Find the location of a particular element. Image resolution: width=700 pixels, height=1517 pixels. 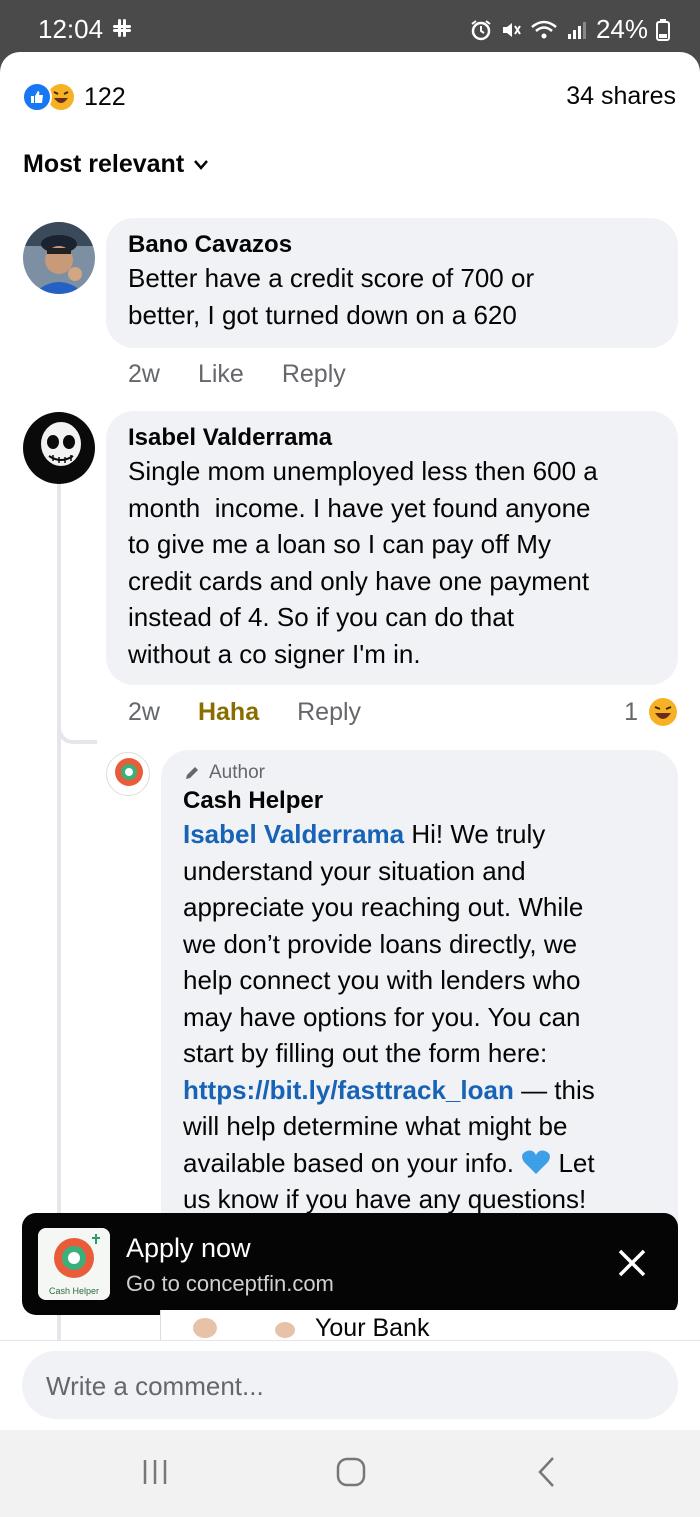

status-icons: 24% is located at coordinates (570, 29).